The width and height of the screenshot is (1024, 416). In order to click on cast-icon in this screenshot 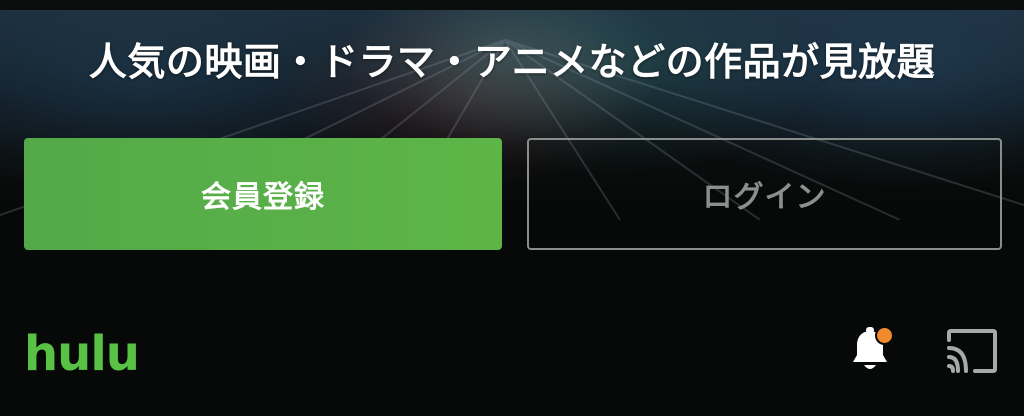, I will do `click(972, 351)`.